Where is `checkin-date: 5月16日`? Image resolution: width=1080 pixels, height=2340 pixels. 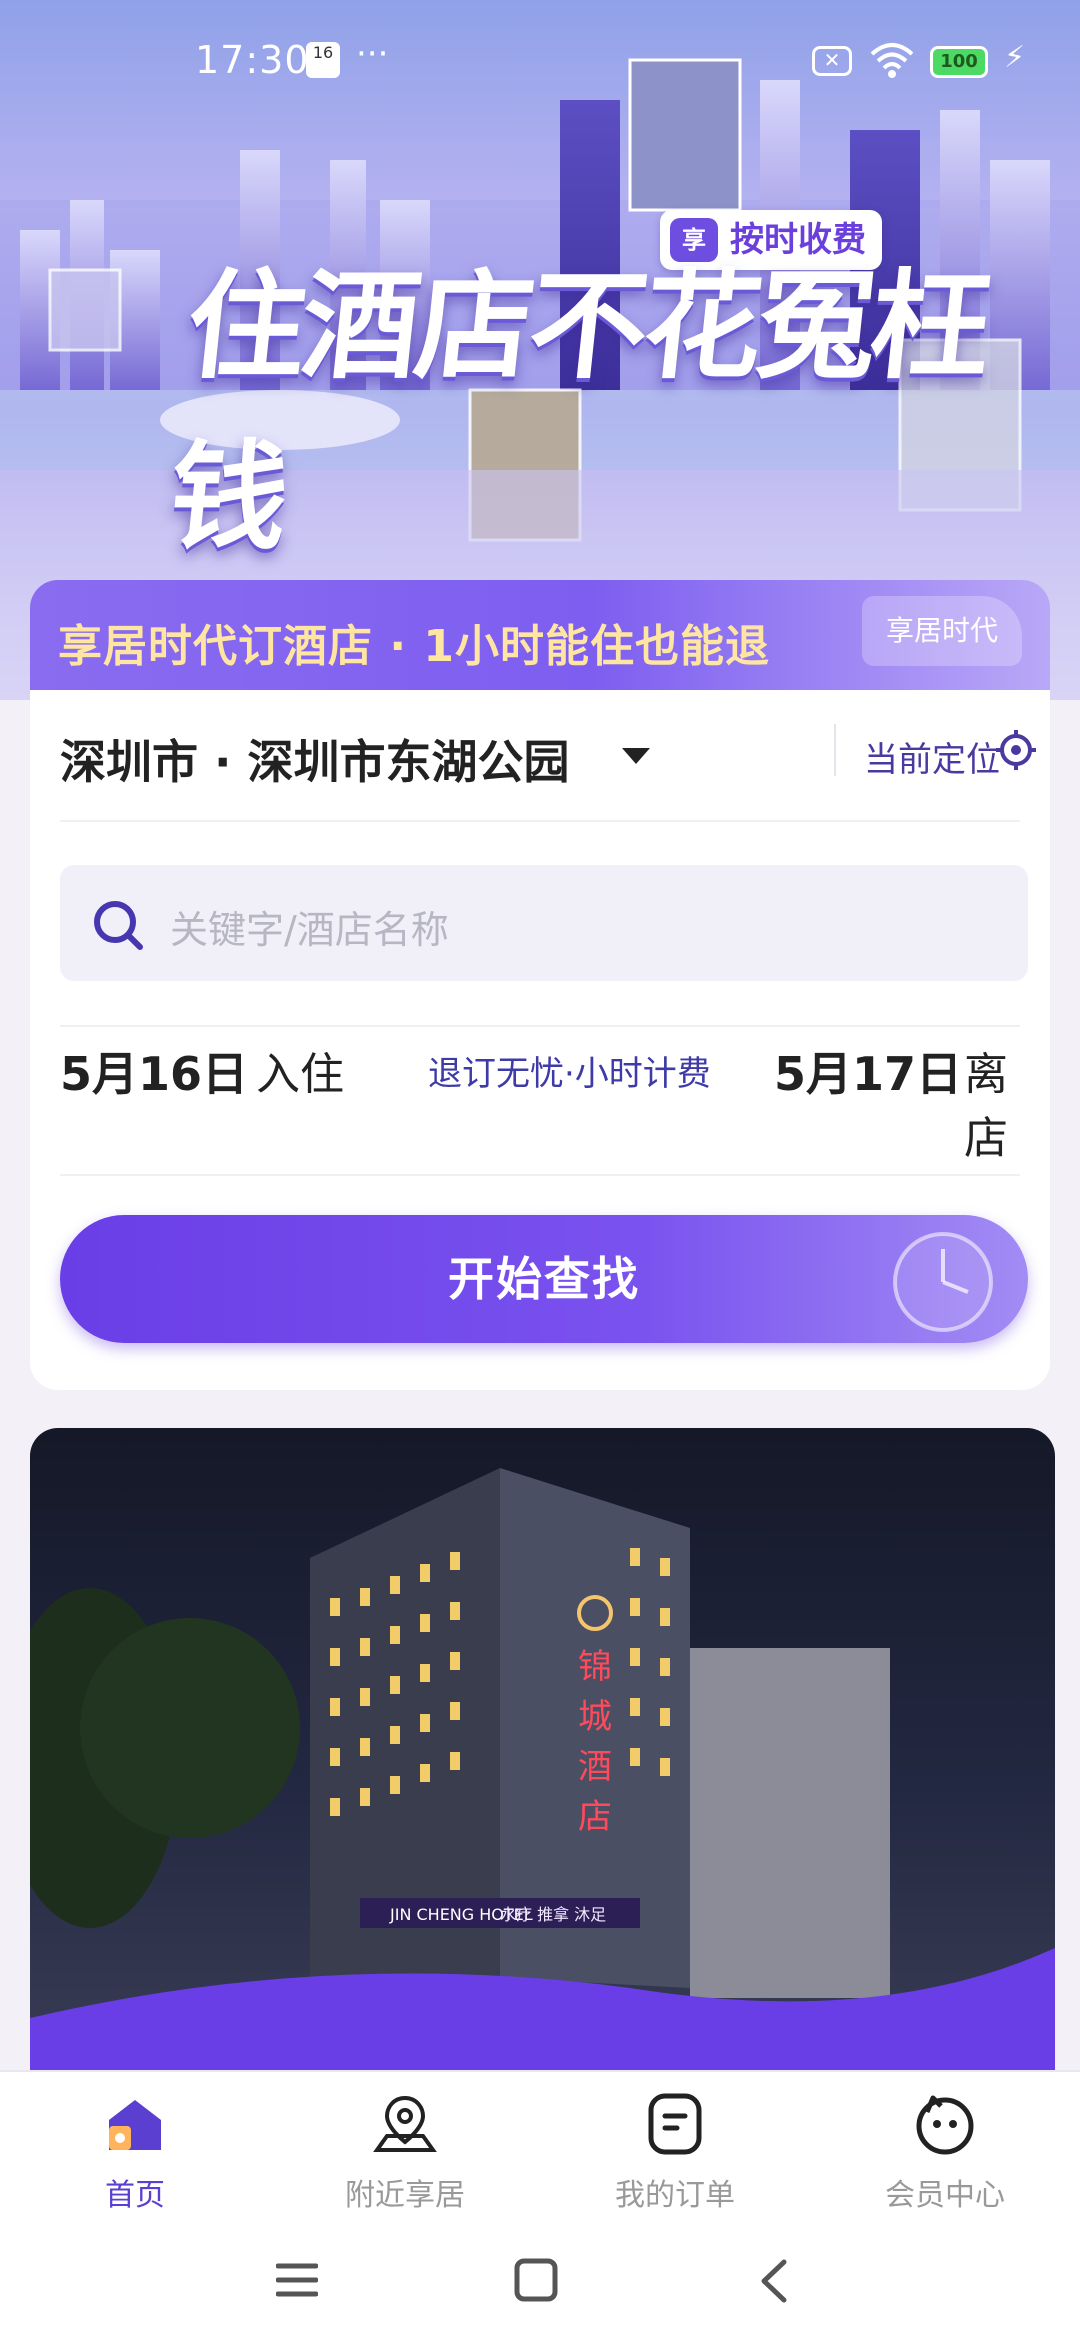 checkin-date: 5月16日 is located at coordinates (154, 1071).